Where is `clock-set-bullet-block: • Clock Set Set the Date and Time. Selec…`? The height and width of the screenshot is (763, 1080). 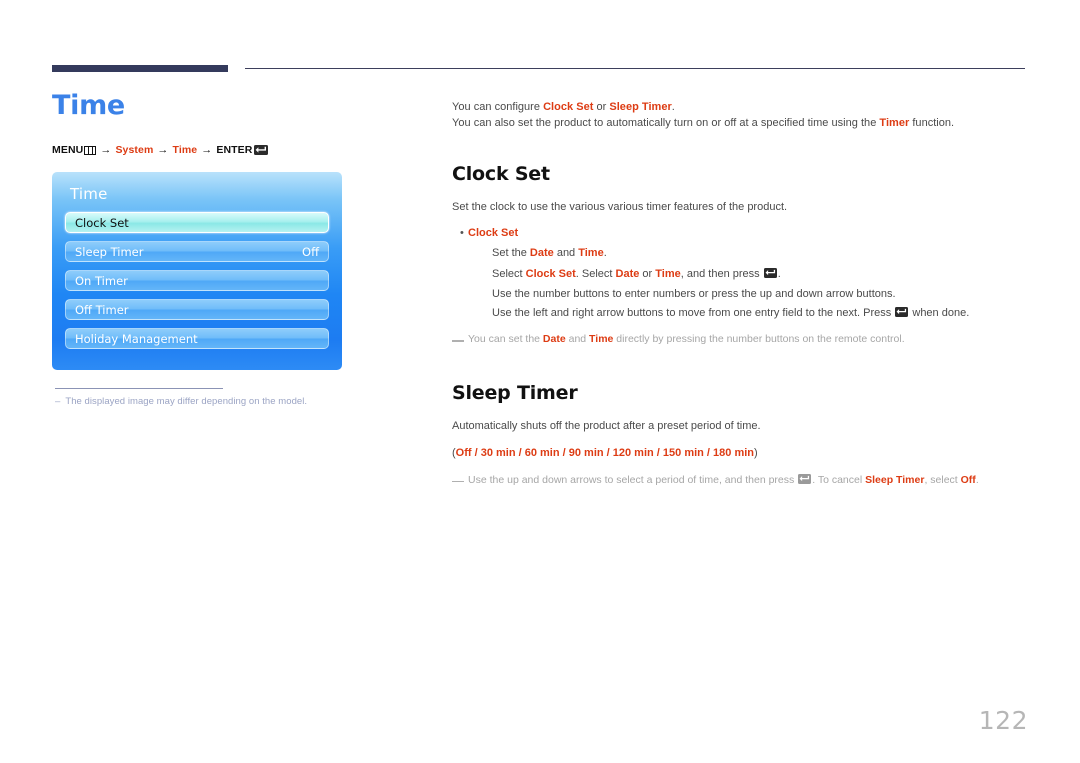 clock-set-bullet-block: • Clock Set Set the Date and Time. Selec… is located at coordinates (741, 273).